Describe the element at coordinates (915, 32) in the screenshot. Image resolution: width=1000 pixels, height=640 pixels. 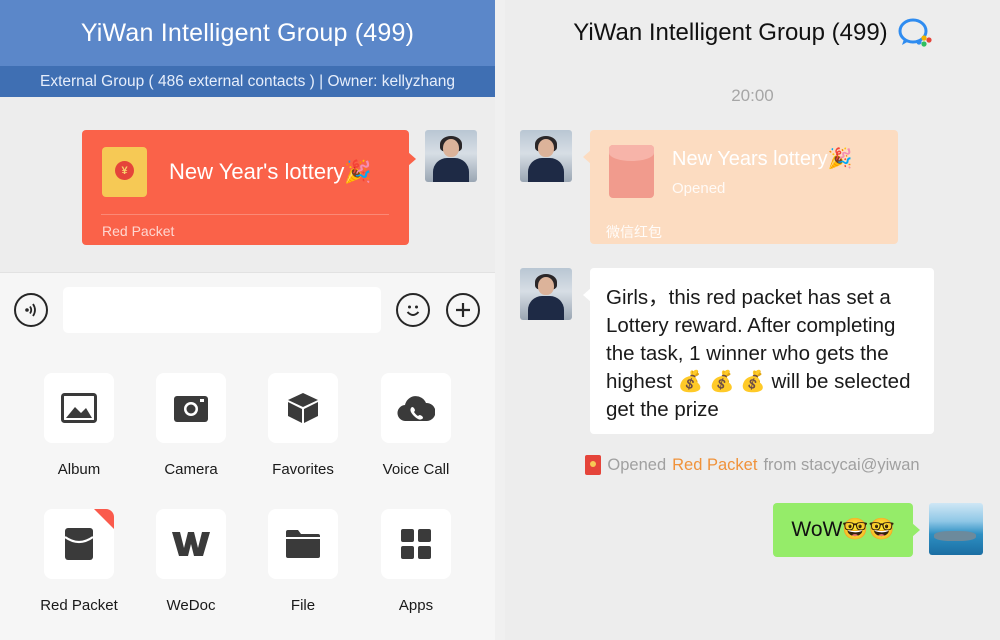
I see `wecom-logo-icon` at that location.